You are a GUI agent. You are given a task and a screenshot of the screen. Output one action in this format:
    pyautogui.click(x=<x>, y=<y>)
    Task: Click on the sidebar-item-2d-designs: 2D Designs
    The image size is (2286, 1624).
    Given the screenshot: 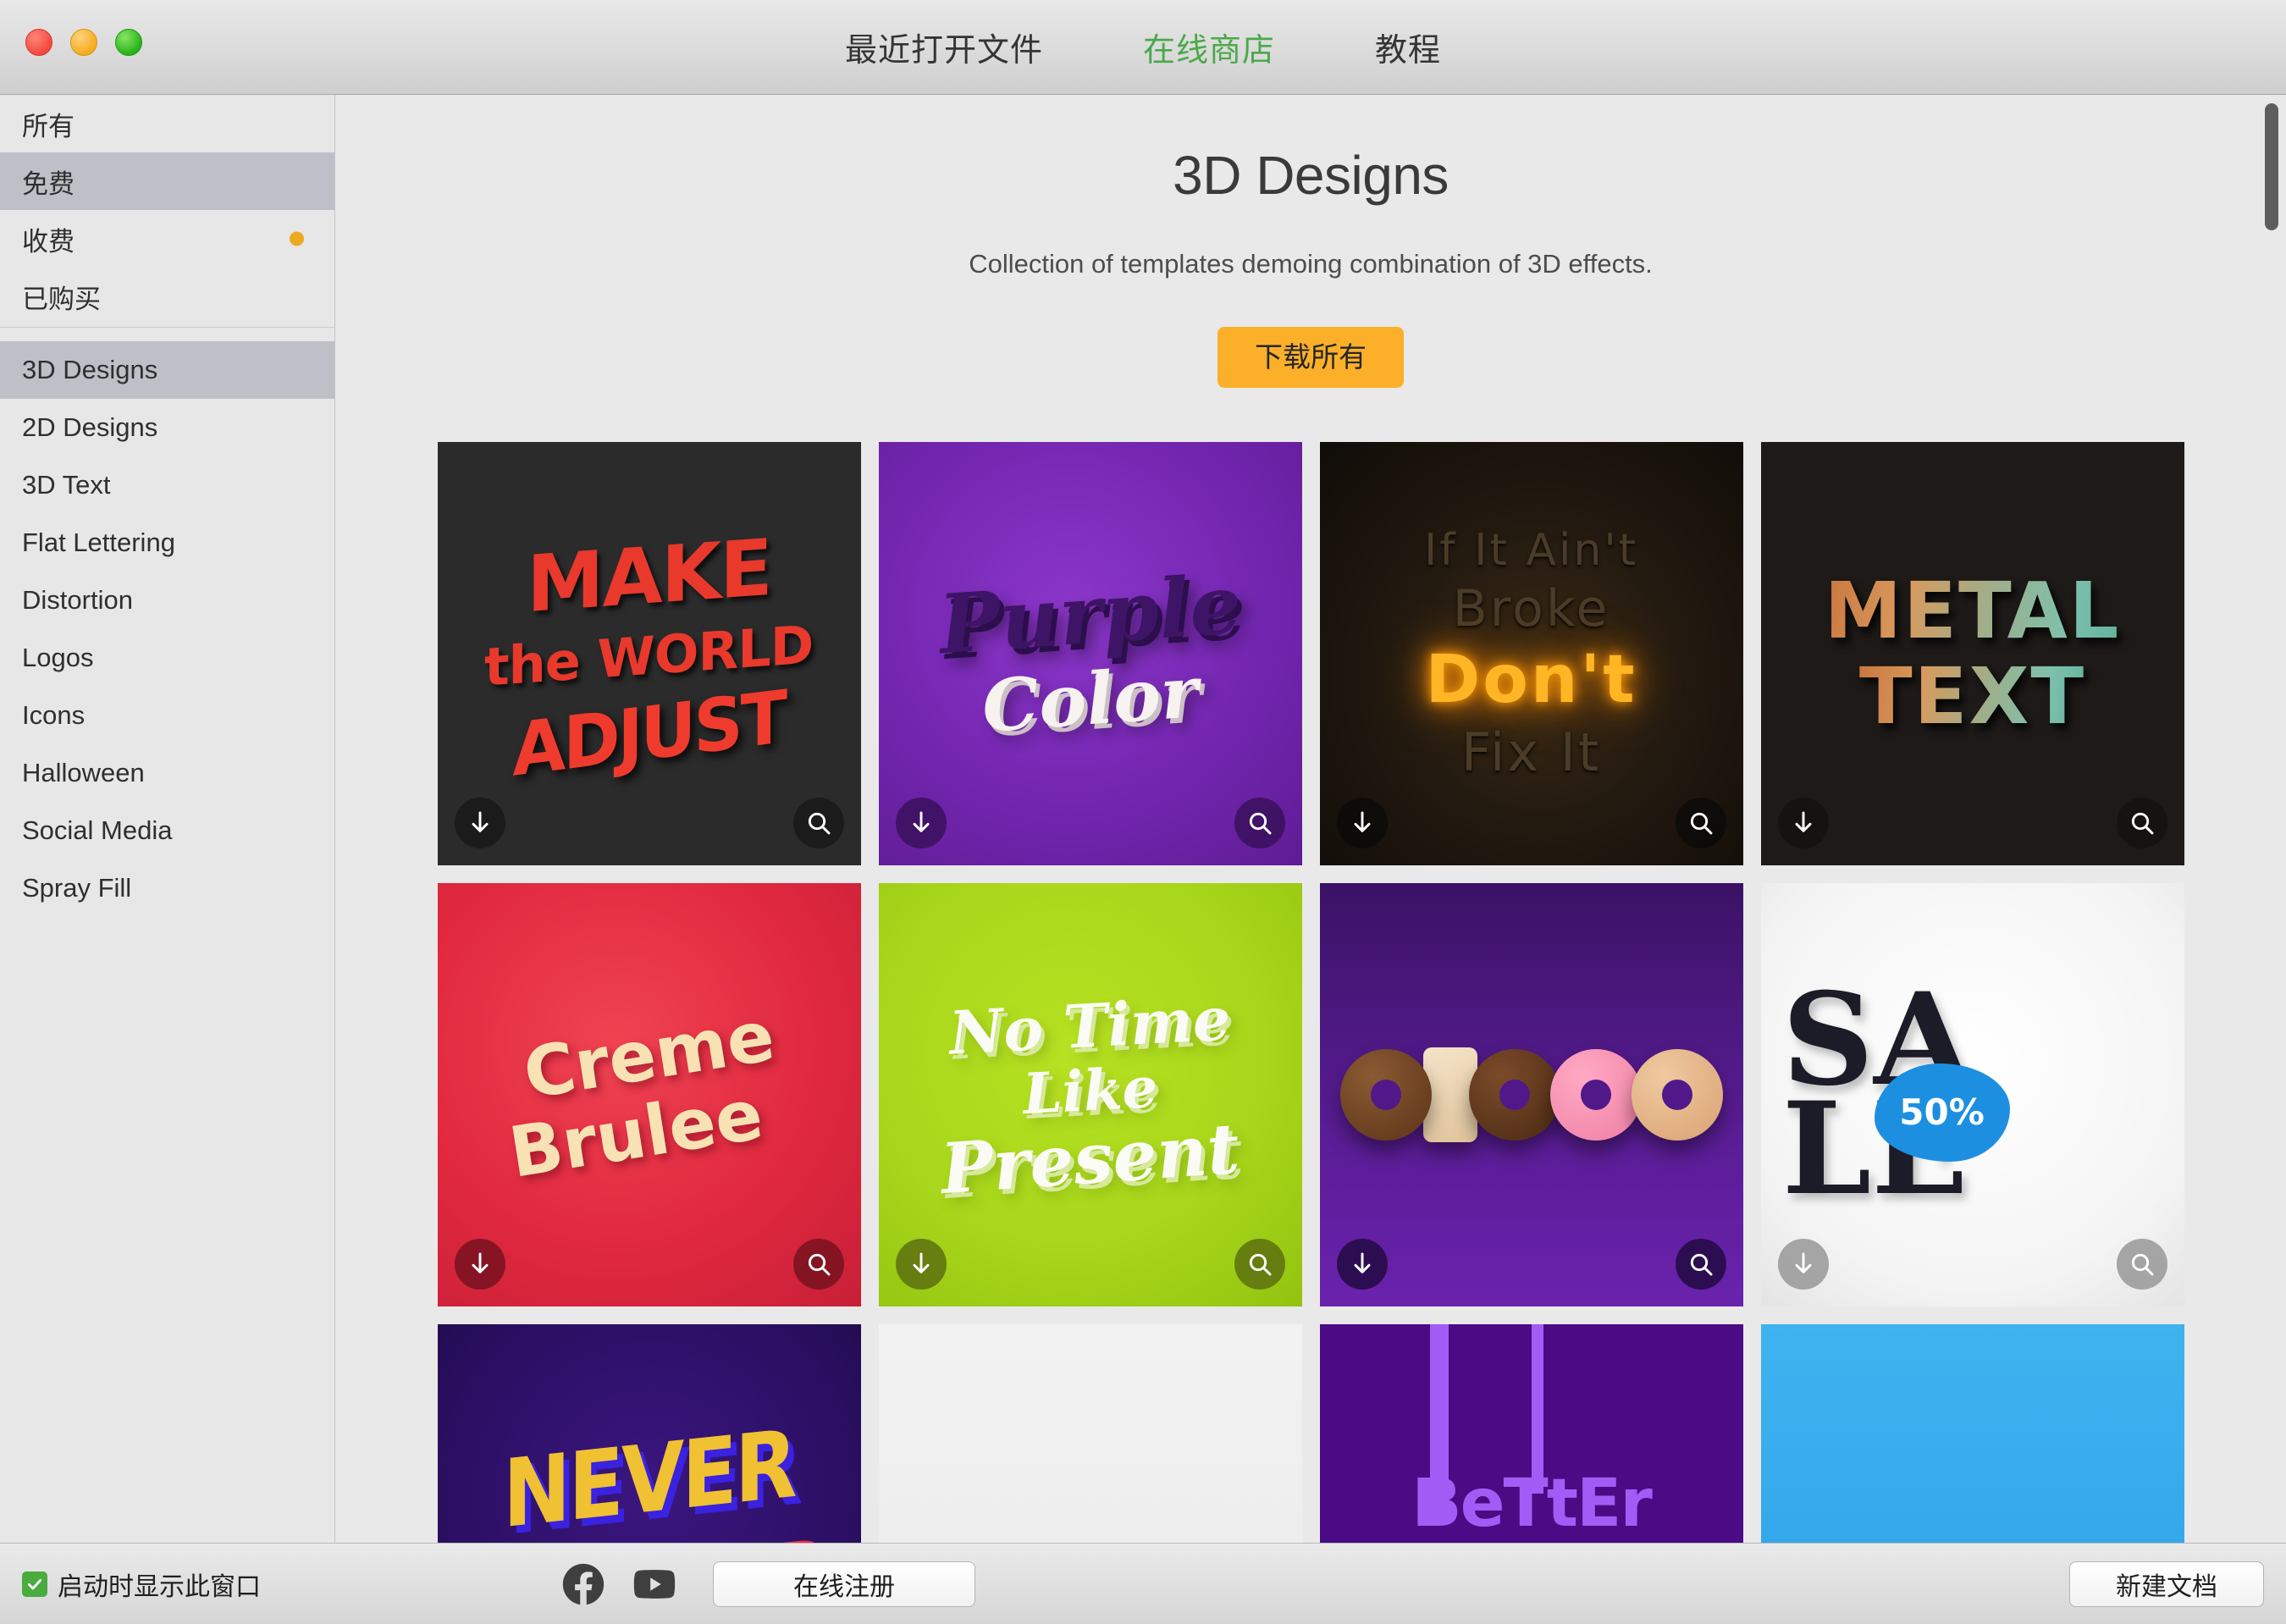 What is the action you would take?
    pyautogui.click(x=167, y=428)
    